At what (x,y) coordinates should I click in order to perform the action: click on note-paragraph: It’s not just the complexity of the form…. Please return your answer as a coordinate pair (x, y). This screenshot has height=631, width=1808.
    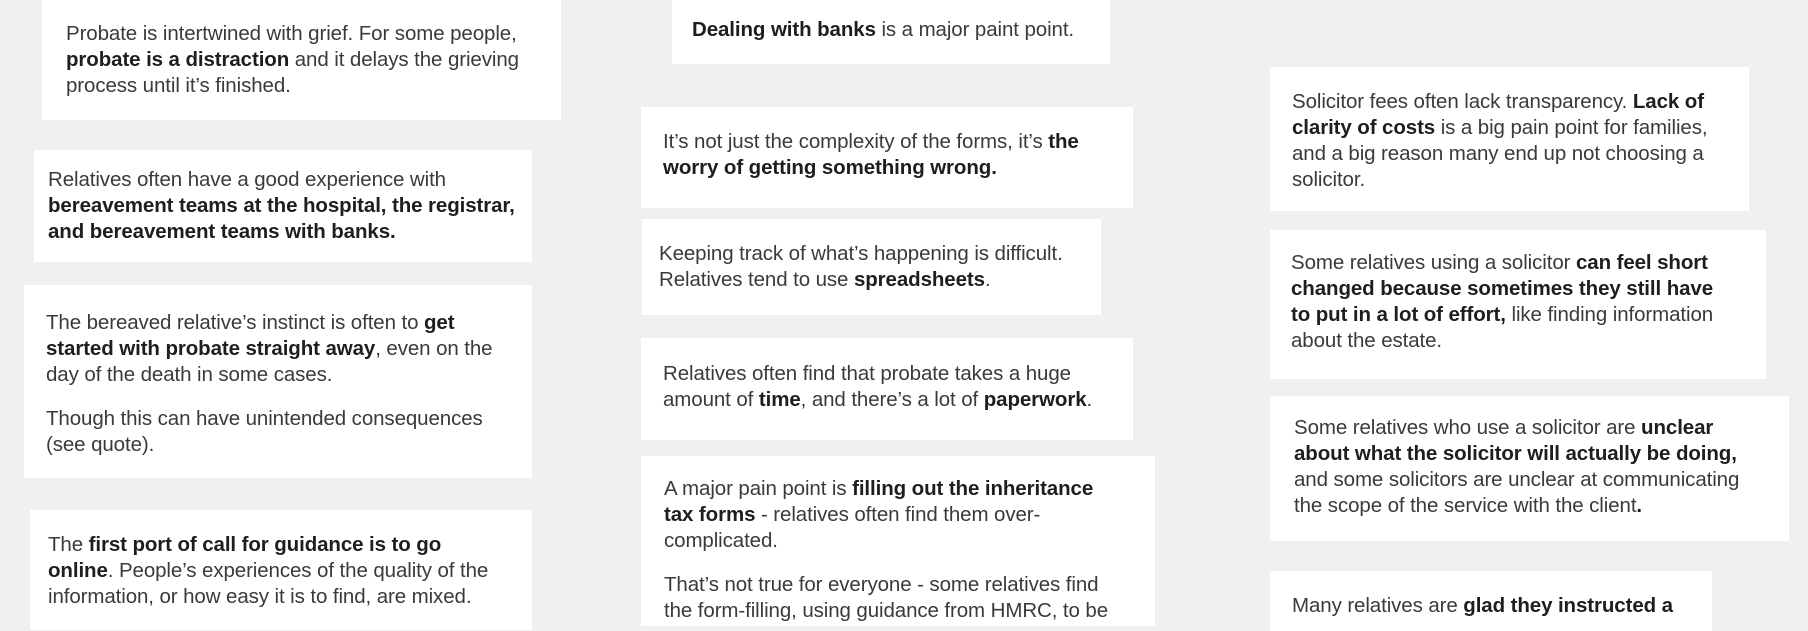
    Looking at the image, I should click on (885, 155).